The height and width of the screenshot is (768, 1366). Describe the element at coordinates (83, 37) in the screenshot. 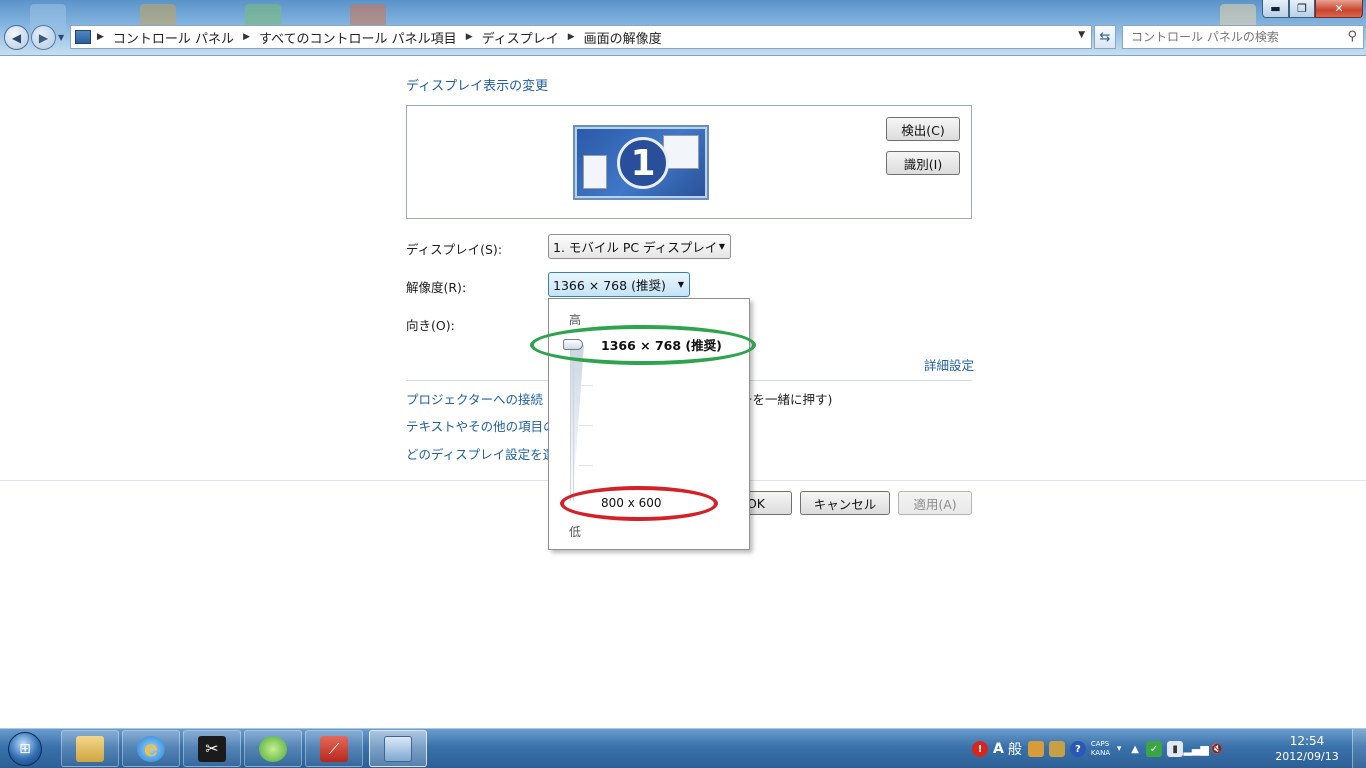

I see `control-panel-icon` at that location.